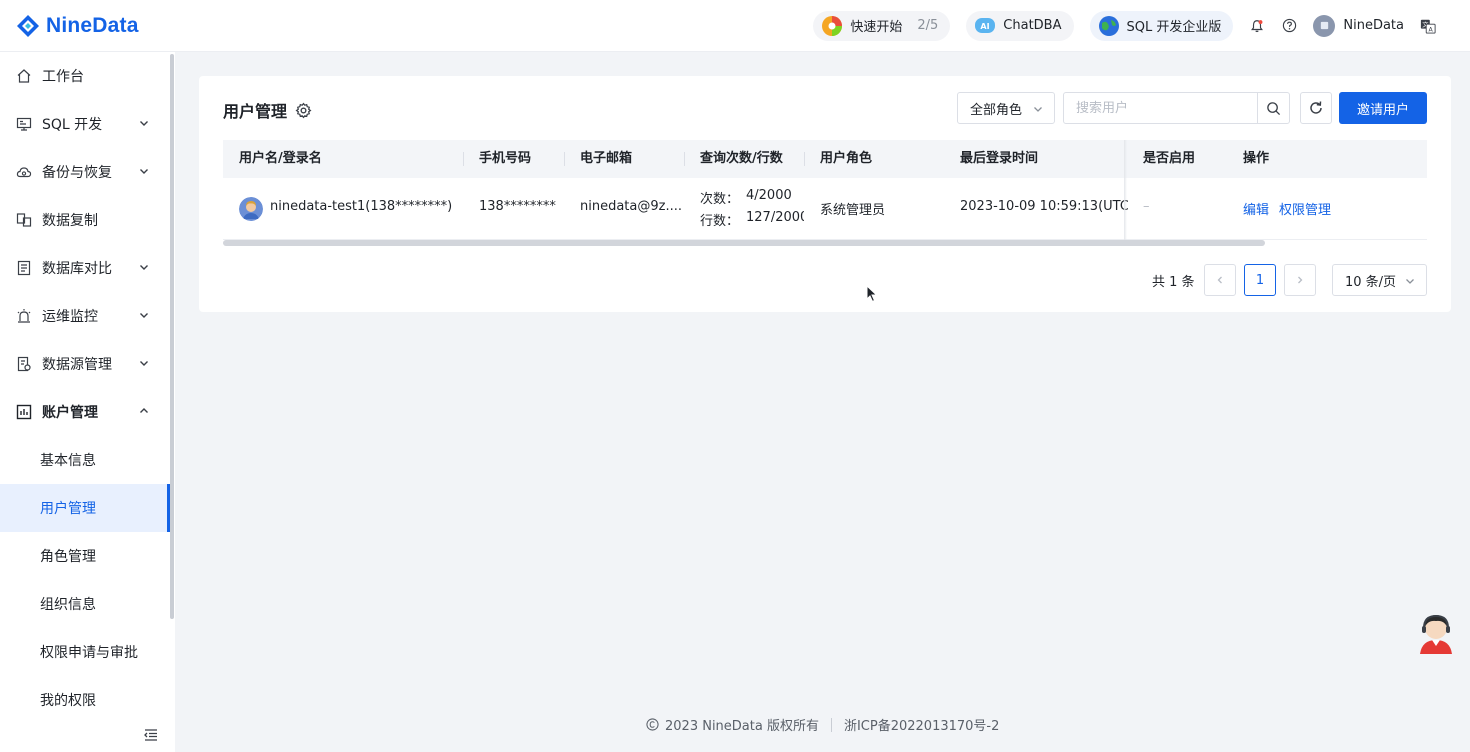  Describe the element at coordinates (24, 412) in the screenshot. I see `account-icon` at that location.